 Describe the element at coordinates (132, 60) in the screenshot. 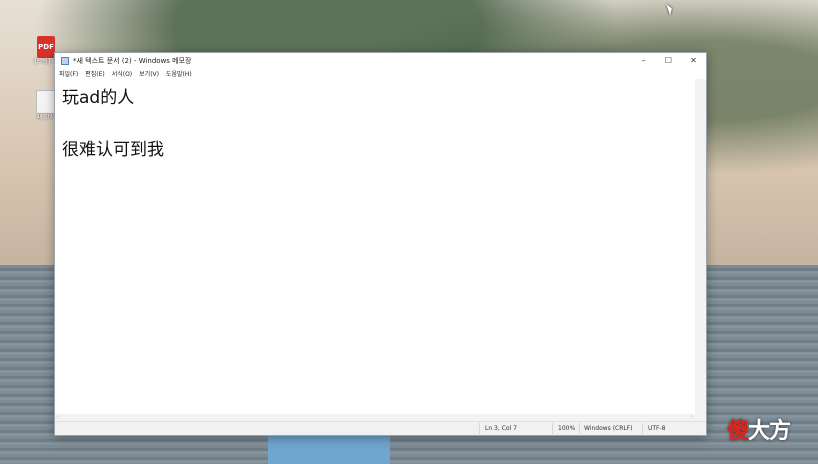

I see `window-title: *새 텍스트 문서 (2) - Windows 메모장` at that location.